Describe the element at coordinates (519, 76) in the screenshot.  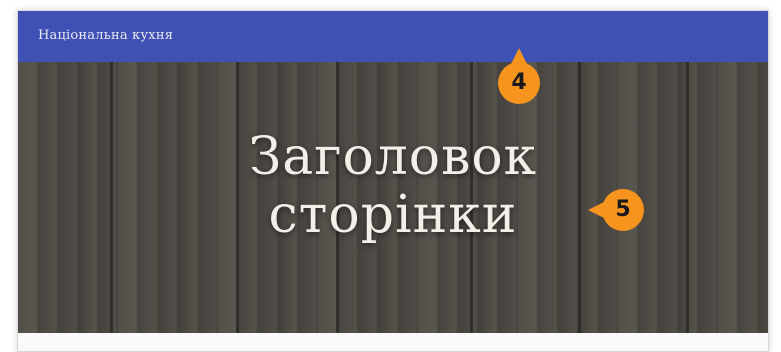
I see `callout-marker-navbar: 4` at that location.